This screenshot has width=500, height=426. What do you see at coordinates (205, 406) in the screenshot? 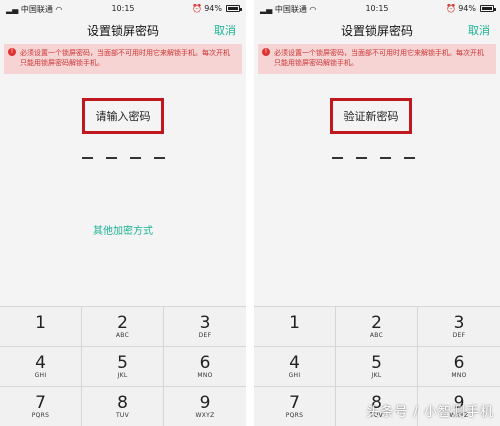
I see `key-9: 9 WXYZ` at bounding box center [205, 406].